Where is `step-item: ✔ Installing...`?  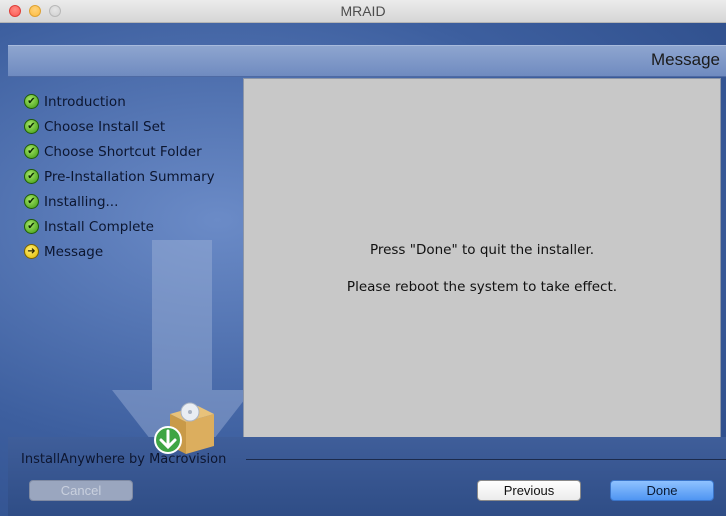
step-item: ✔ Installing... is located at coordinates (129, 201).